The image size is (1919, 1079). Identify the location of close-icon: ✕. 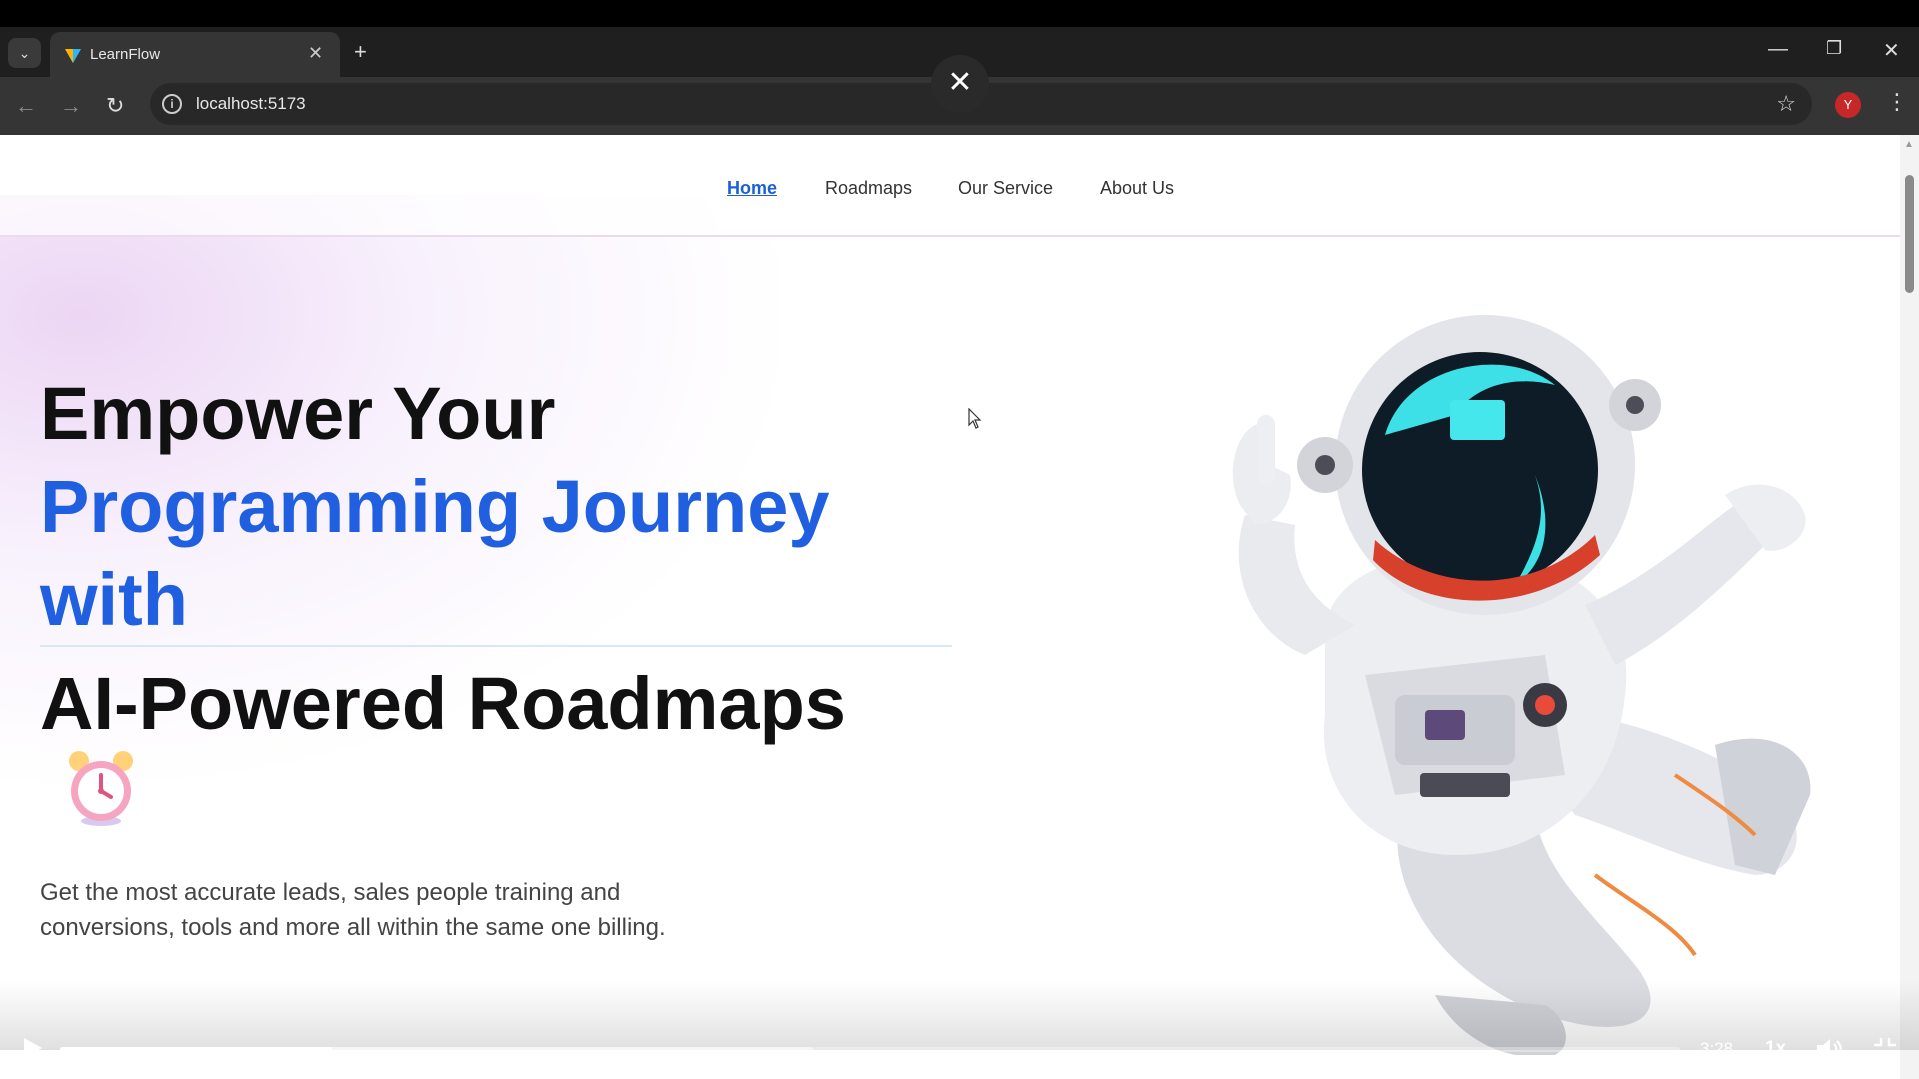
(315, 53).